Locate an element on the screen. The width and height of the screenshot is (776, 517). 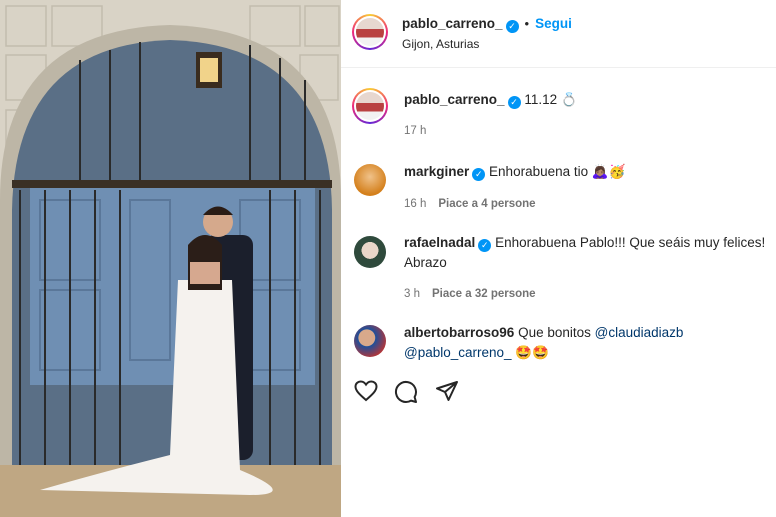
comment-meta: 16 h Piace a 4 persone is located at coordinates (470, 204).